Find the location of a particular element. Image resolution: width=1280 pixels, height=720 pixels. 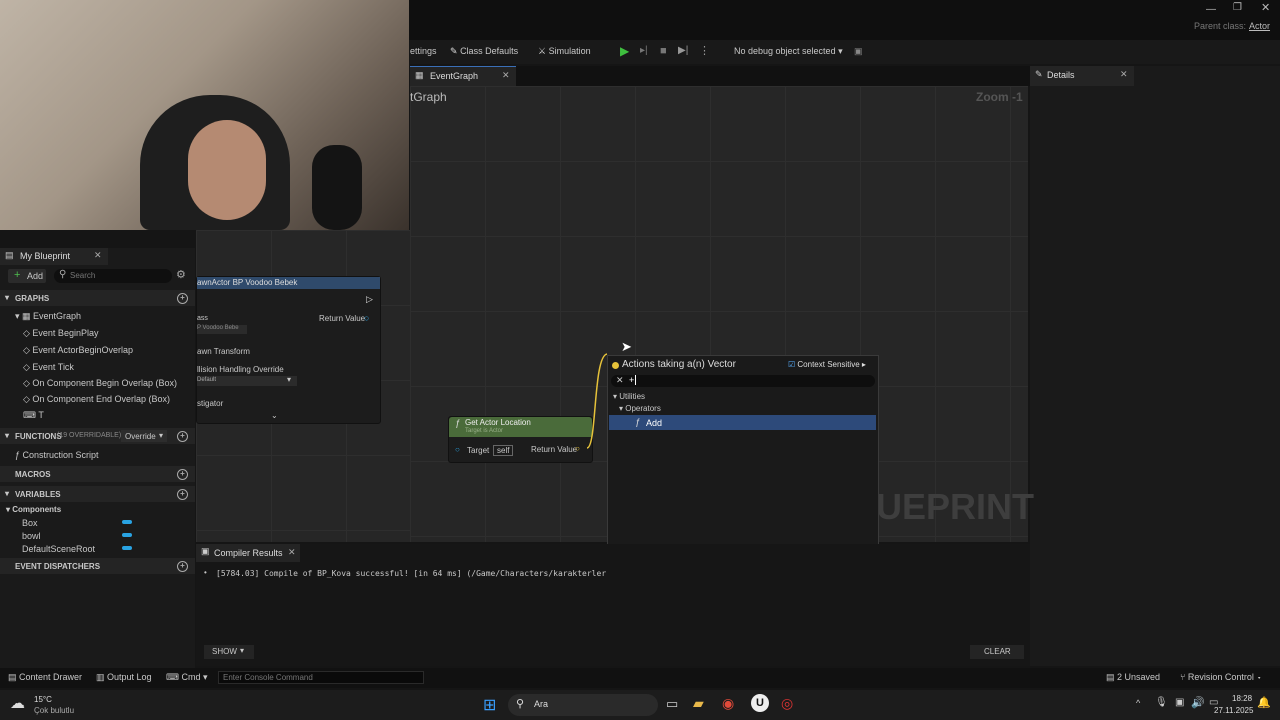

add-label: Add is located at coordinates (35, 276).